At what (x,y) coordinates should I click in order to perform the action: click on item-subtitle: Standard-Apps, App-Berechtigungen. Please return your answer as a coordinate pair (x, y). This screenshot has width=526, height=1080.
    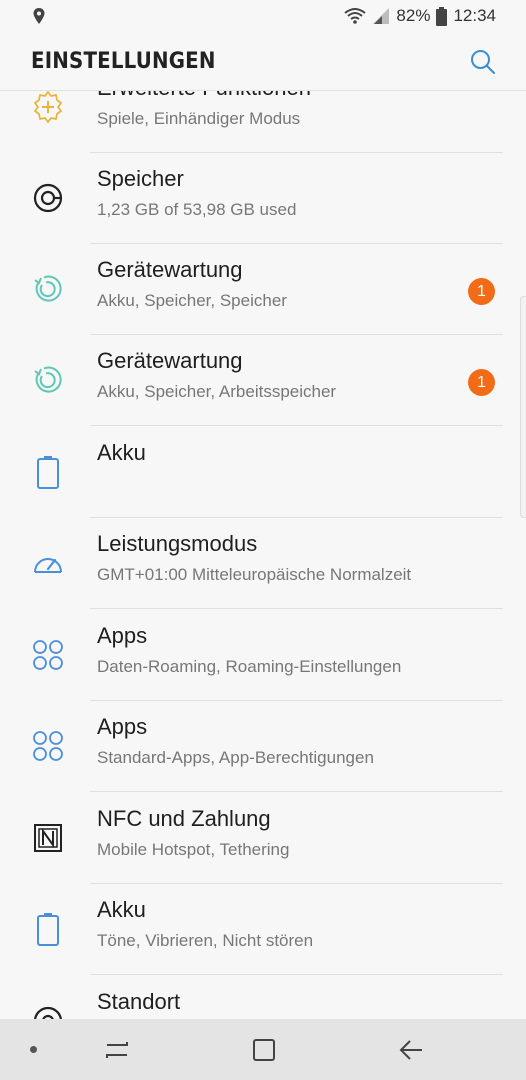
    Looking at the image, I should click on (235, 757).